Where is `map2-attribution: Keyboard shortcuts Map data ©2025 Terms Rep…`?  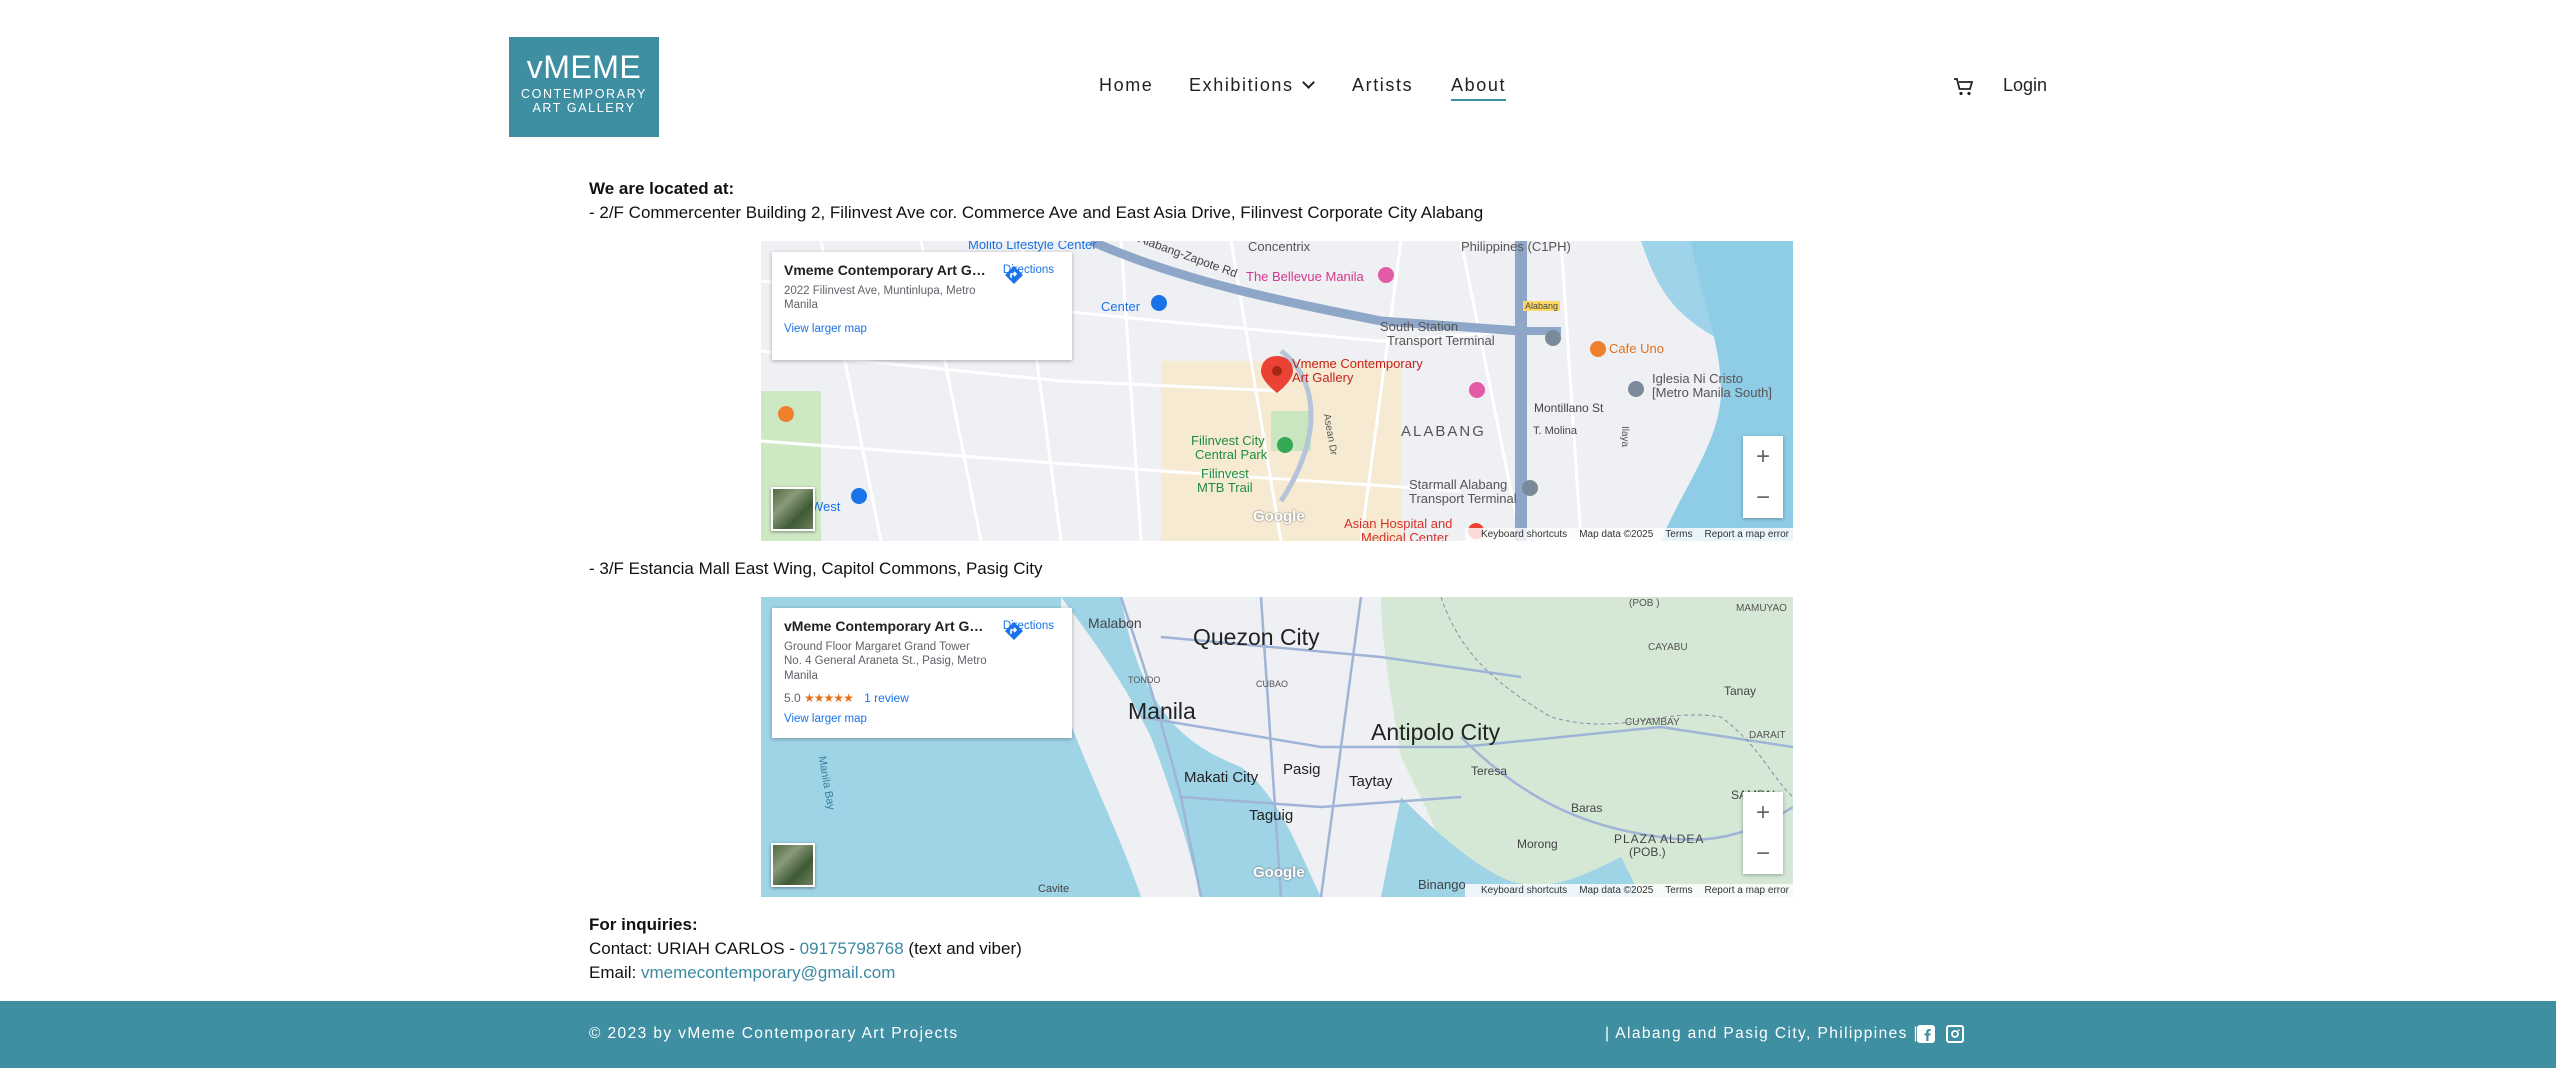 map2-attribution: Keyboard shortcuts Map data ©2025 Terms Rep… is located at coordinates (1629, 890).